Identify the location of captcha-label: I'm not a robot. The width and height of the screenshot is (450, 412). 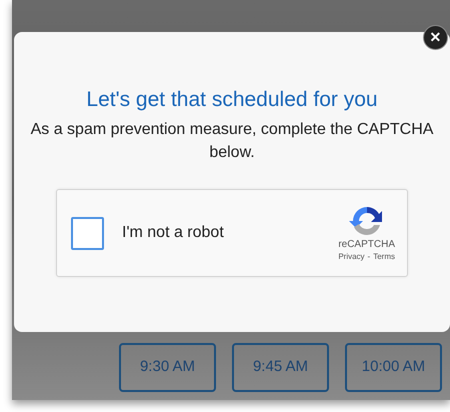
(173, 233).